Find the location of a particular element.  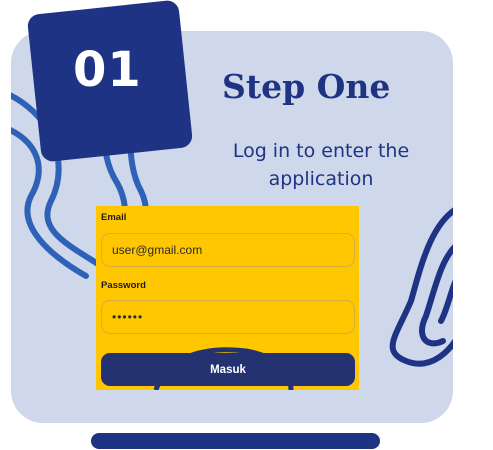

step-description: Log in to enter the application is located at coordinates (321, 165).